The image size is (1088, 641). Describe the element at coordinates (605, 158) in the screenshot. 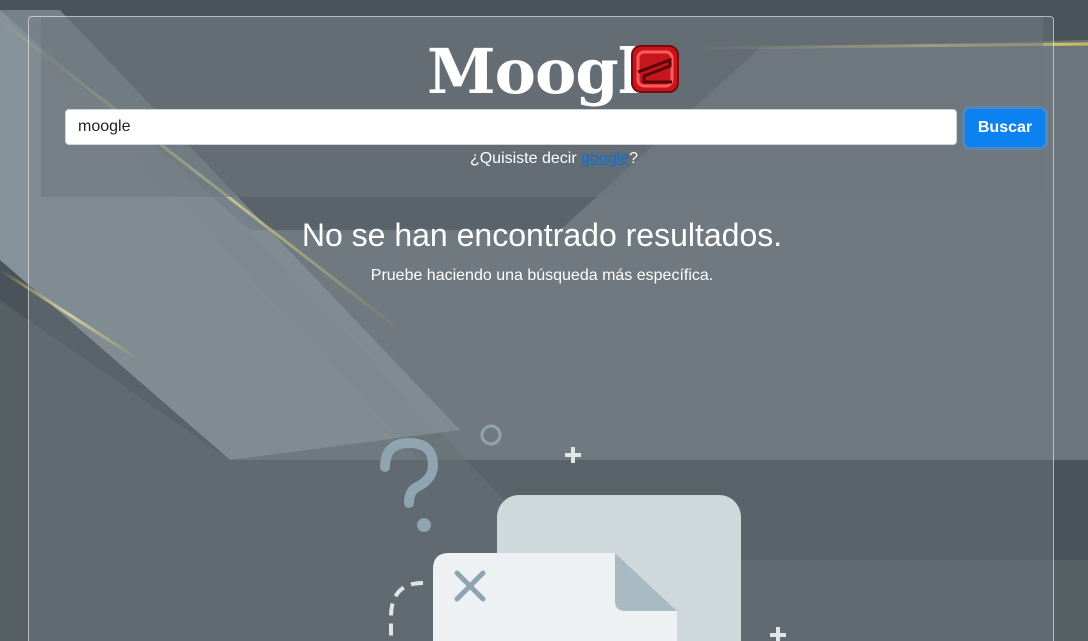

I see `suggestion-link: google` at that location.